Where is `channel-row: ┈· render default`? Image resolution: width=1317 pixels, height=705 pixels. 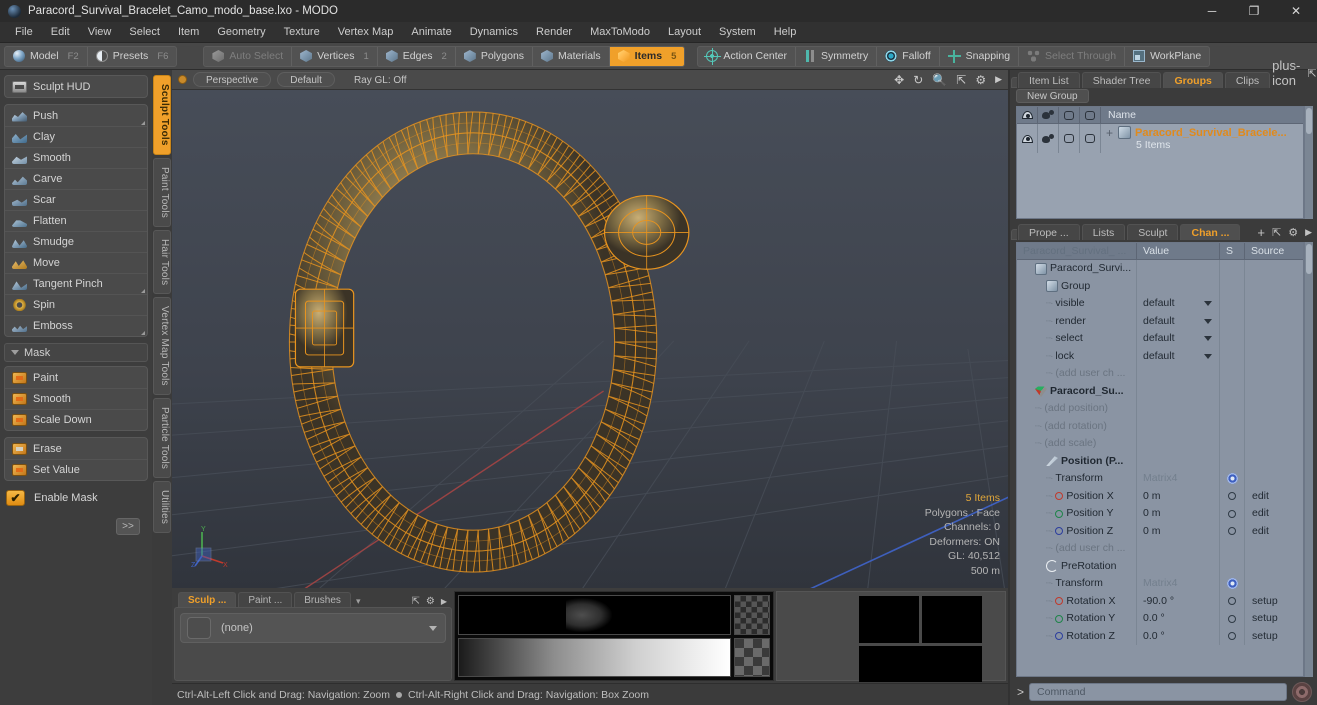
channel-row: ┈· render default is located at coordinates (1160, 321).